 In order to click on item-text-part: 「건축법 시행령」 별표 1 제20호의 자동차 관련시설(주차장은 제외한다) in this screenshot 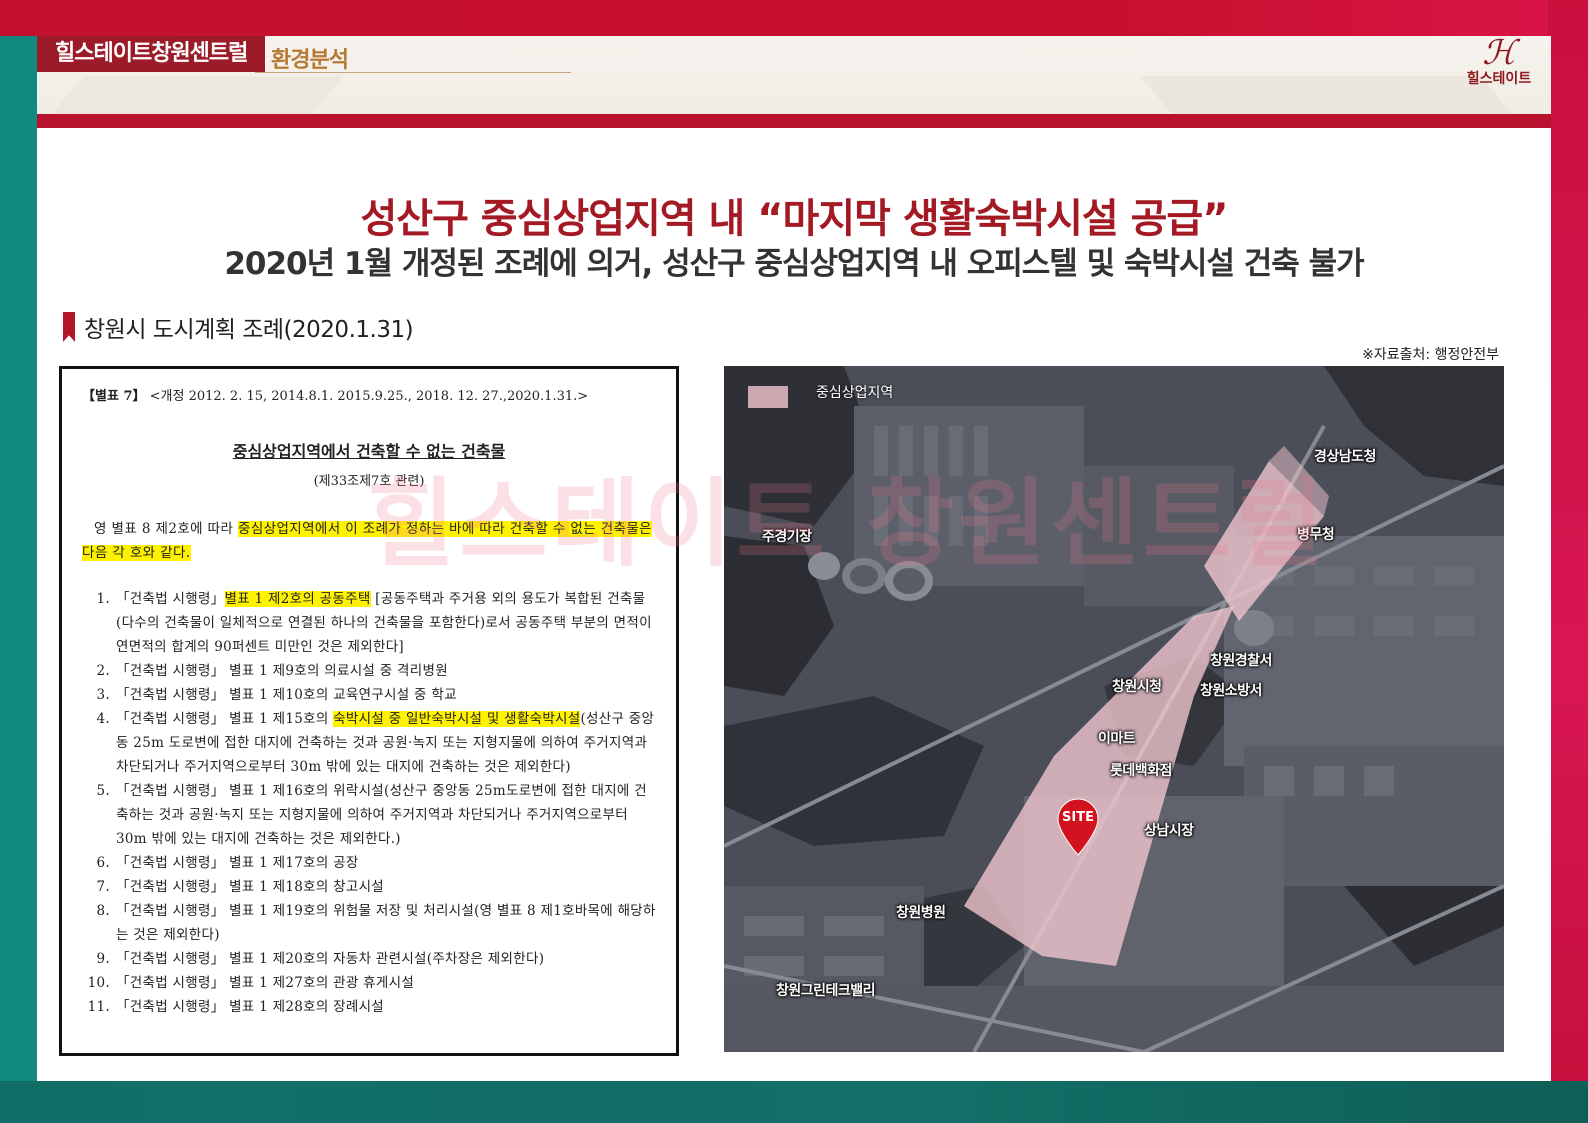, I will do `click(330, 959)`.